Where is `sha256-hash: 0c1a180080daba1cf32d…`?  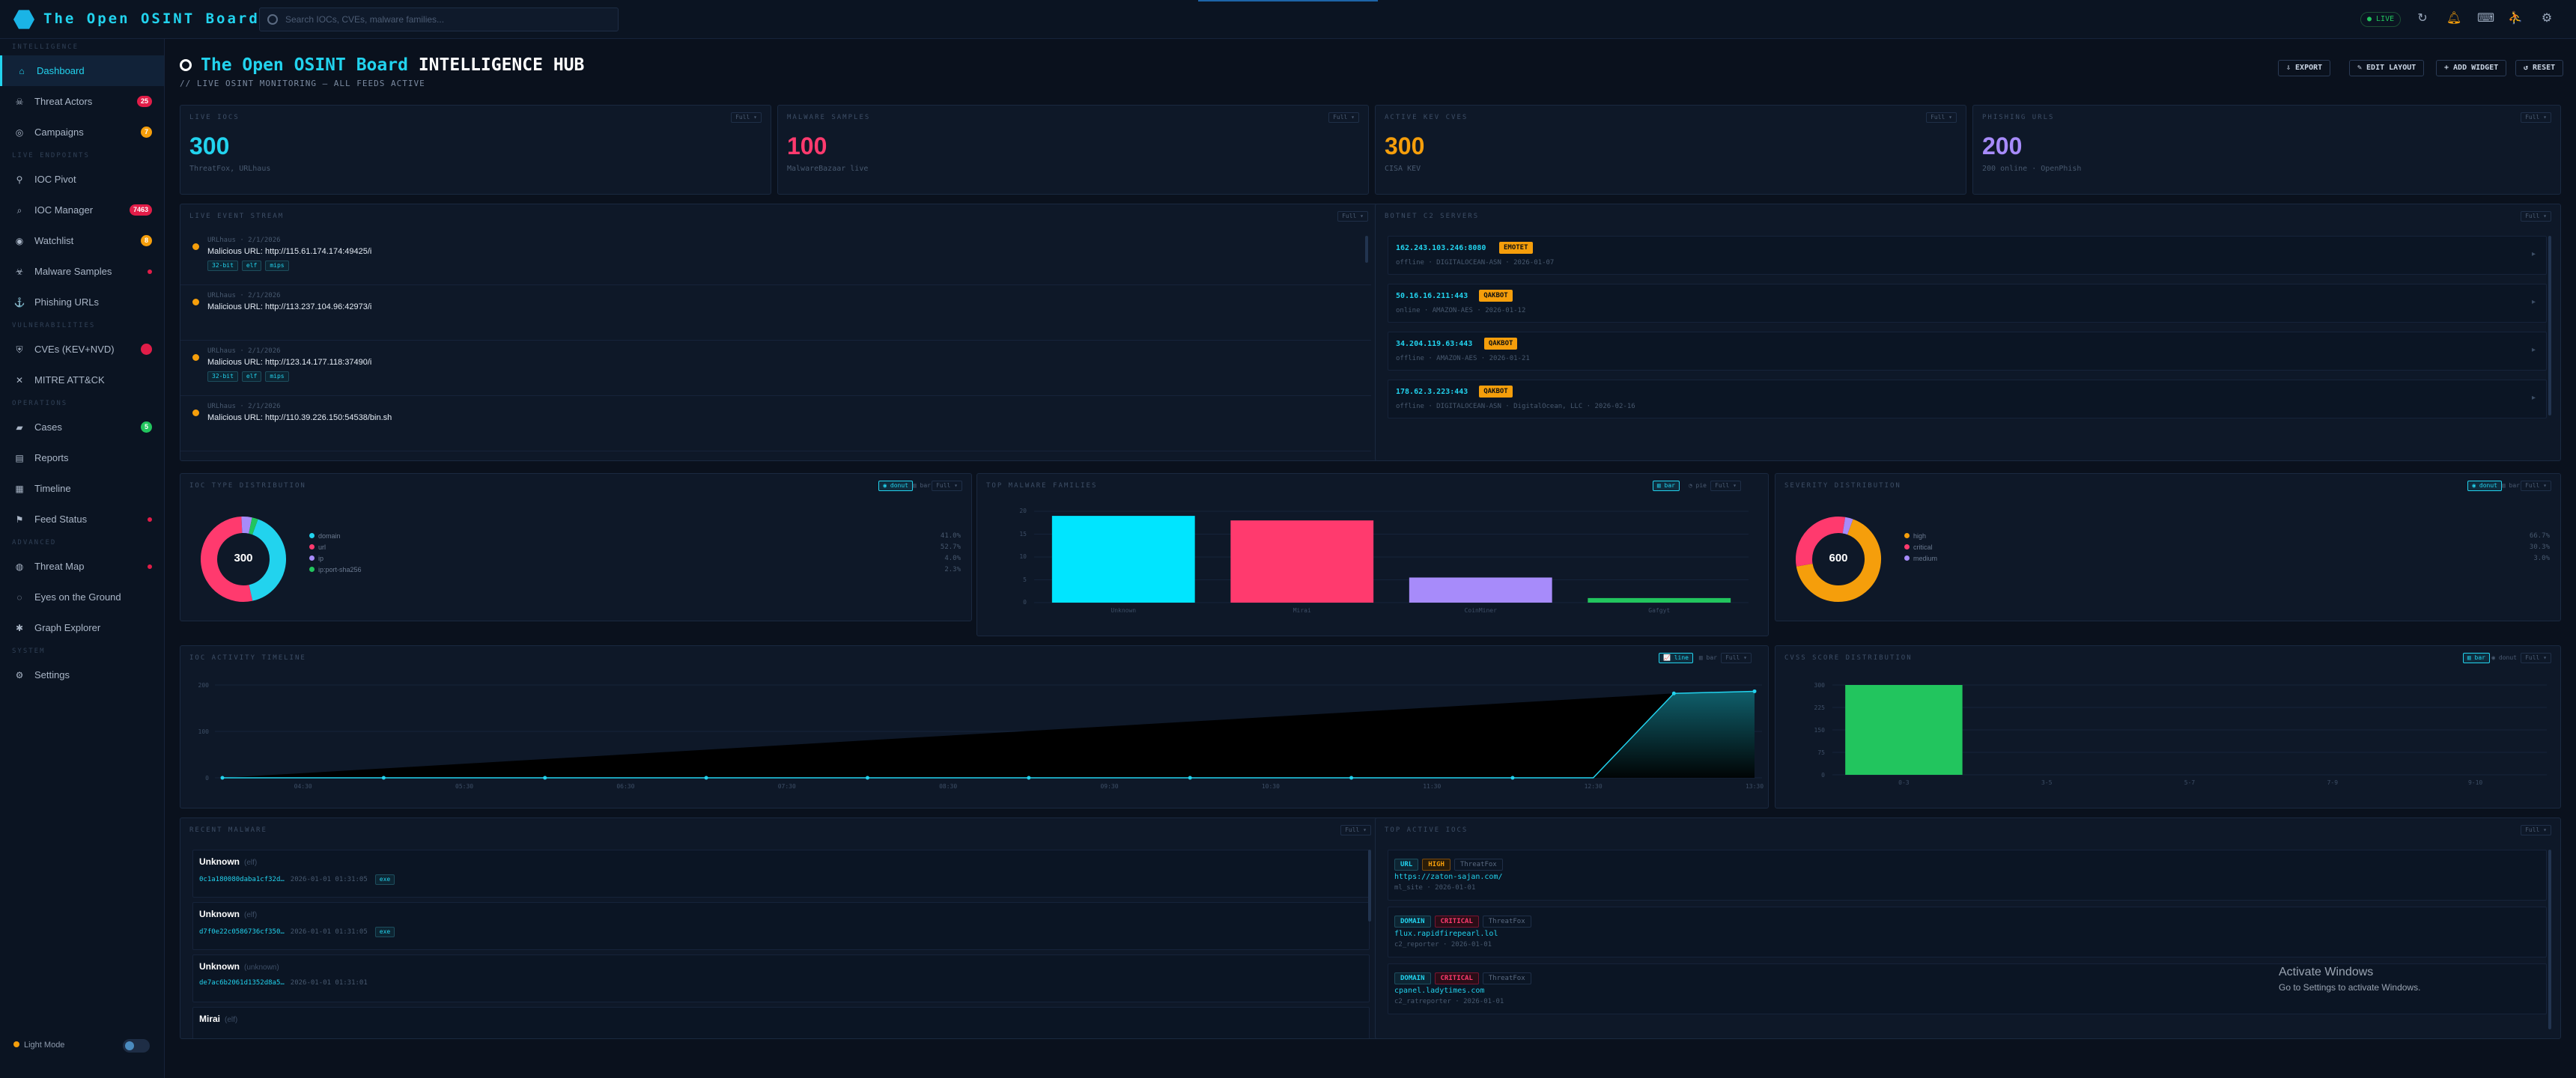 sha256-hash: 0c1a180080daba1cf32d… is located at coordinates (242, 879).